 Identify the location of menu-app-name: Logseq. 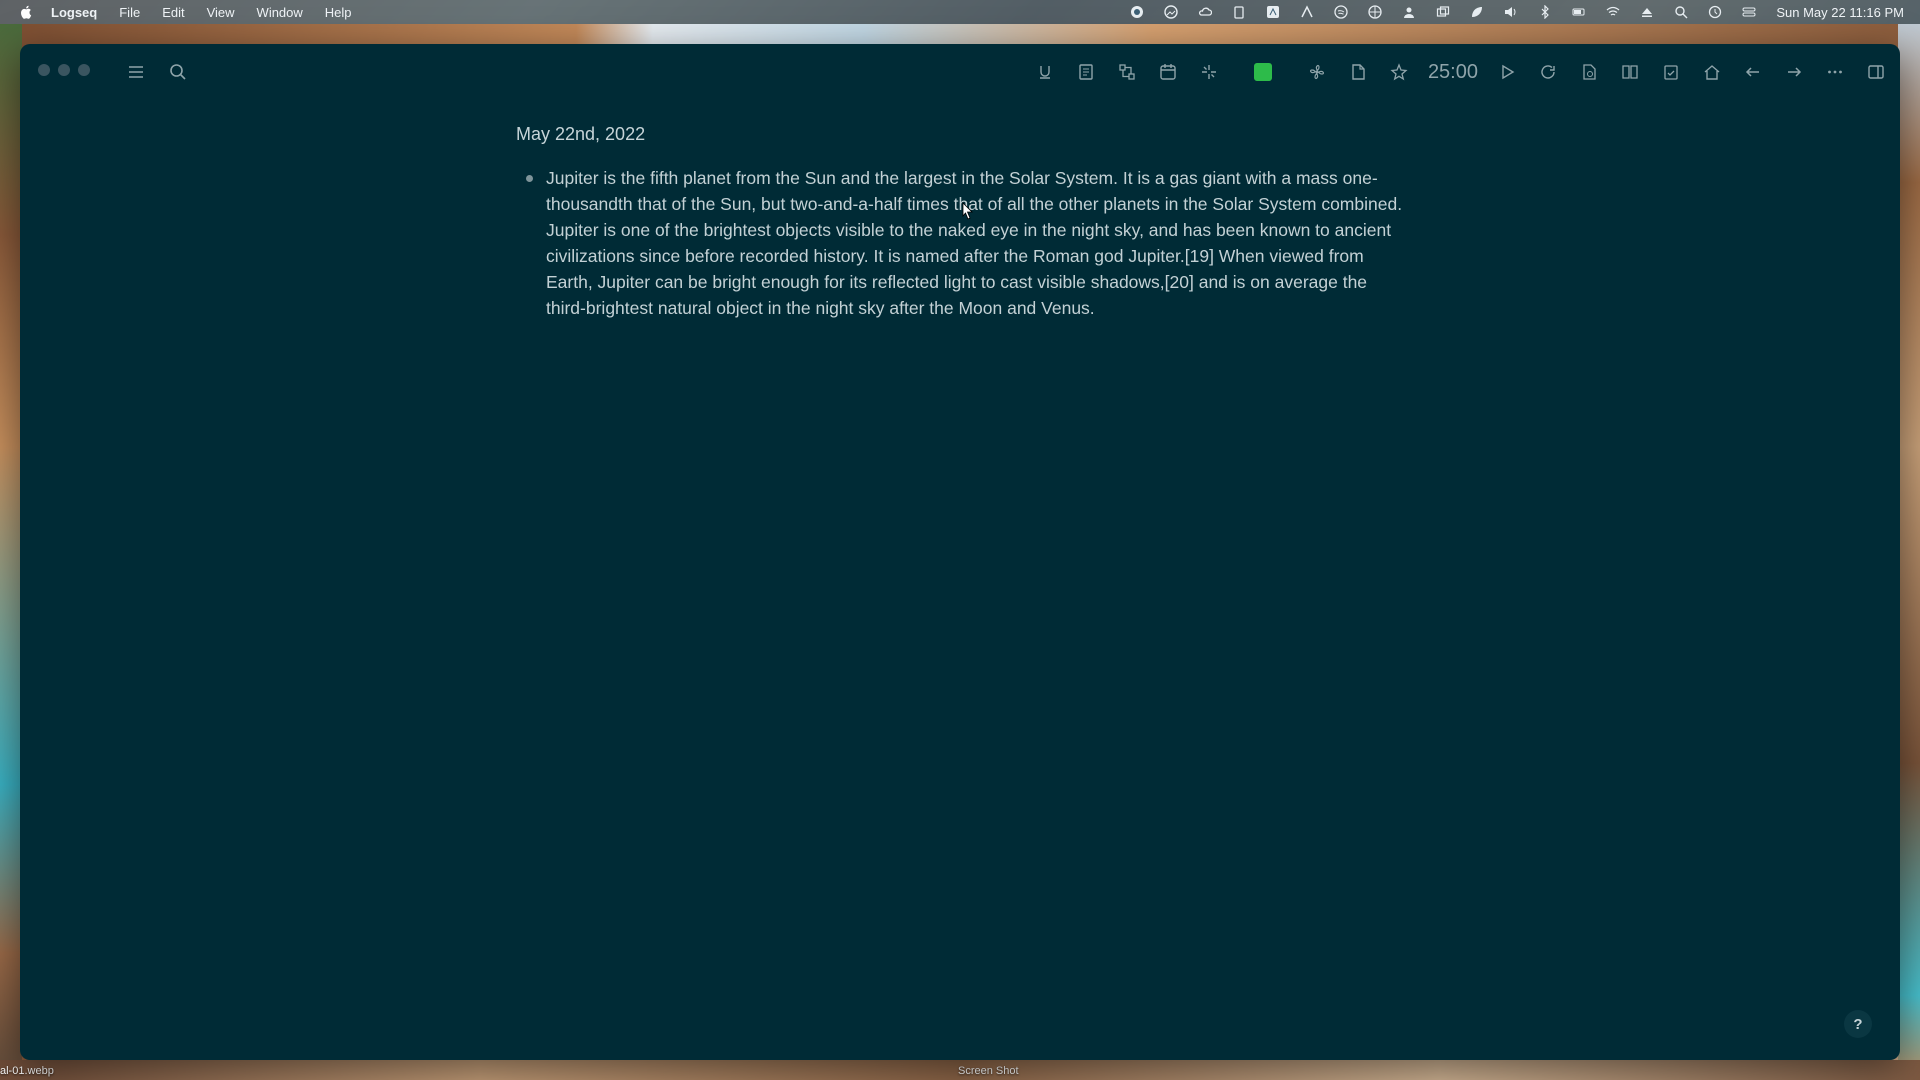
(74, 12).